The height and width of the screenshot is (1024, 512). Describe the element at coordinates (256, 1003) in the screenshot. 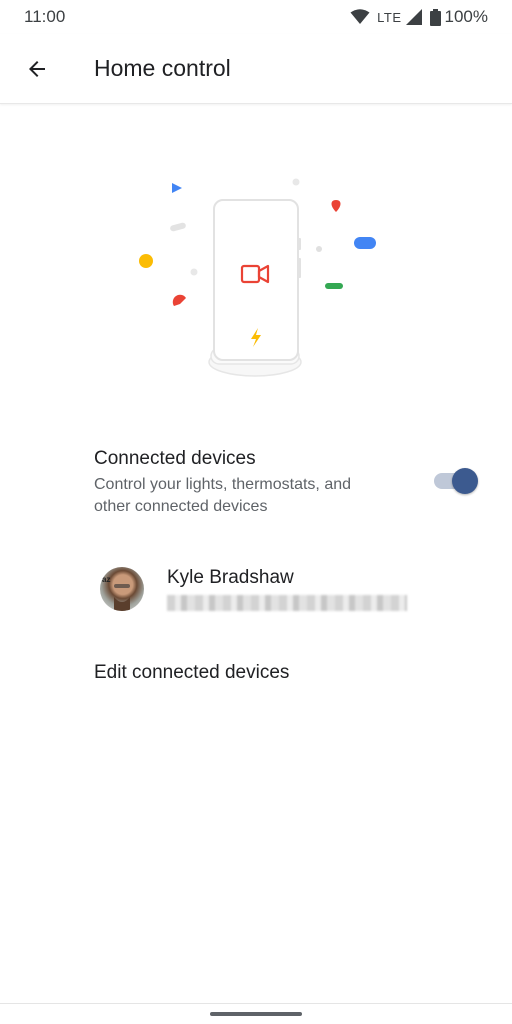

I see `bottom-divider` at that location.